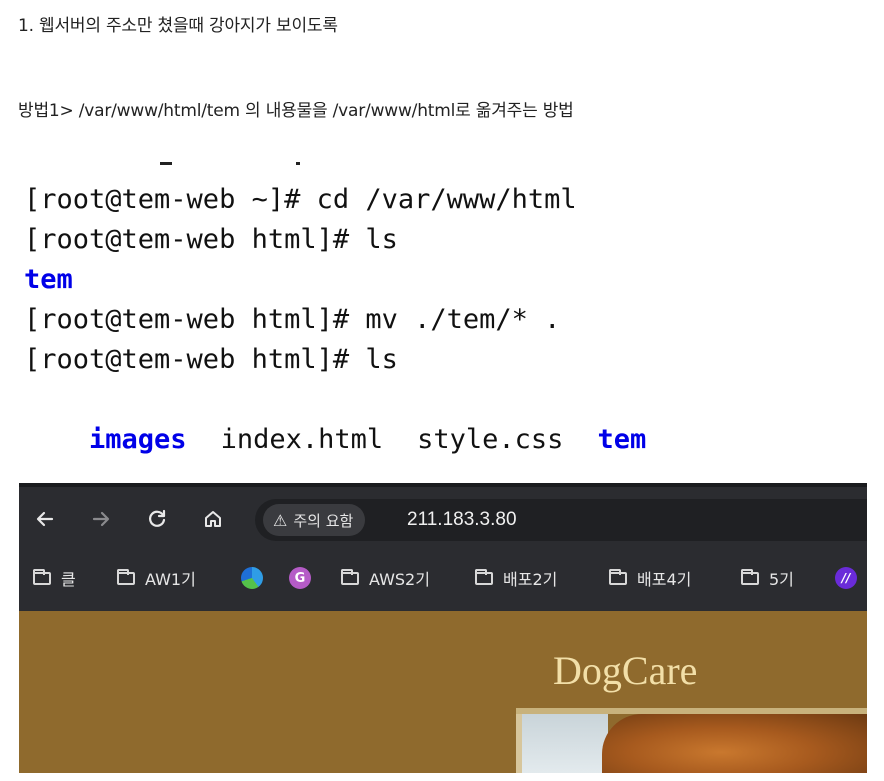 The image size is (884, 781). What do you see at coordinates (622, 439) in the screenshot?
I see `ls-dir-tem: tem` at bounding box center [622, 439].